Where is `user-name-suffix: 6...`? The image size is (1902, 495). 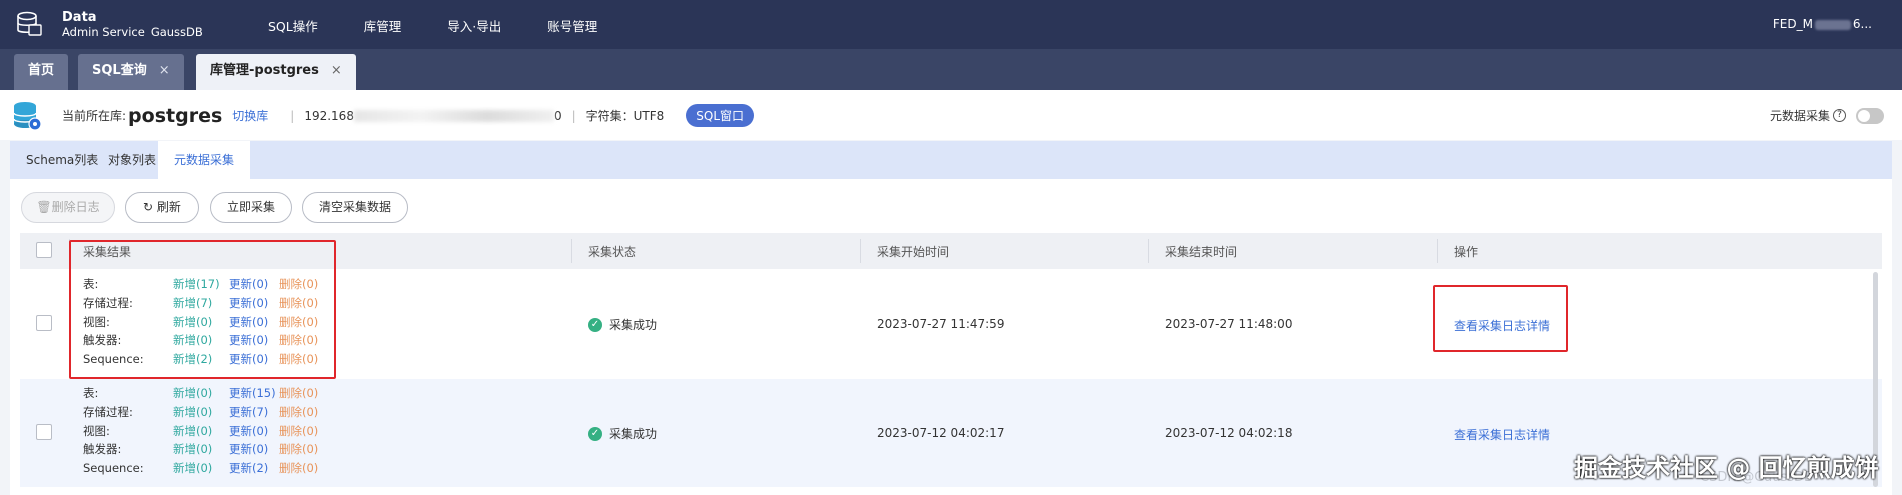 user-name-suffix: 6... is located at coordinates (1862, 24).